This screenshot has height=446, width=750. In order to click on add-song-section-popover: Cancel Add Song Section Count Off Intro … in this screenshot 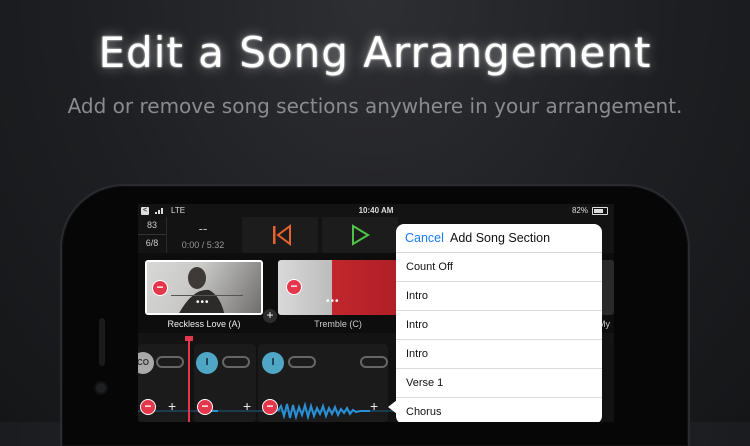, I will do `click(499, 323)`.